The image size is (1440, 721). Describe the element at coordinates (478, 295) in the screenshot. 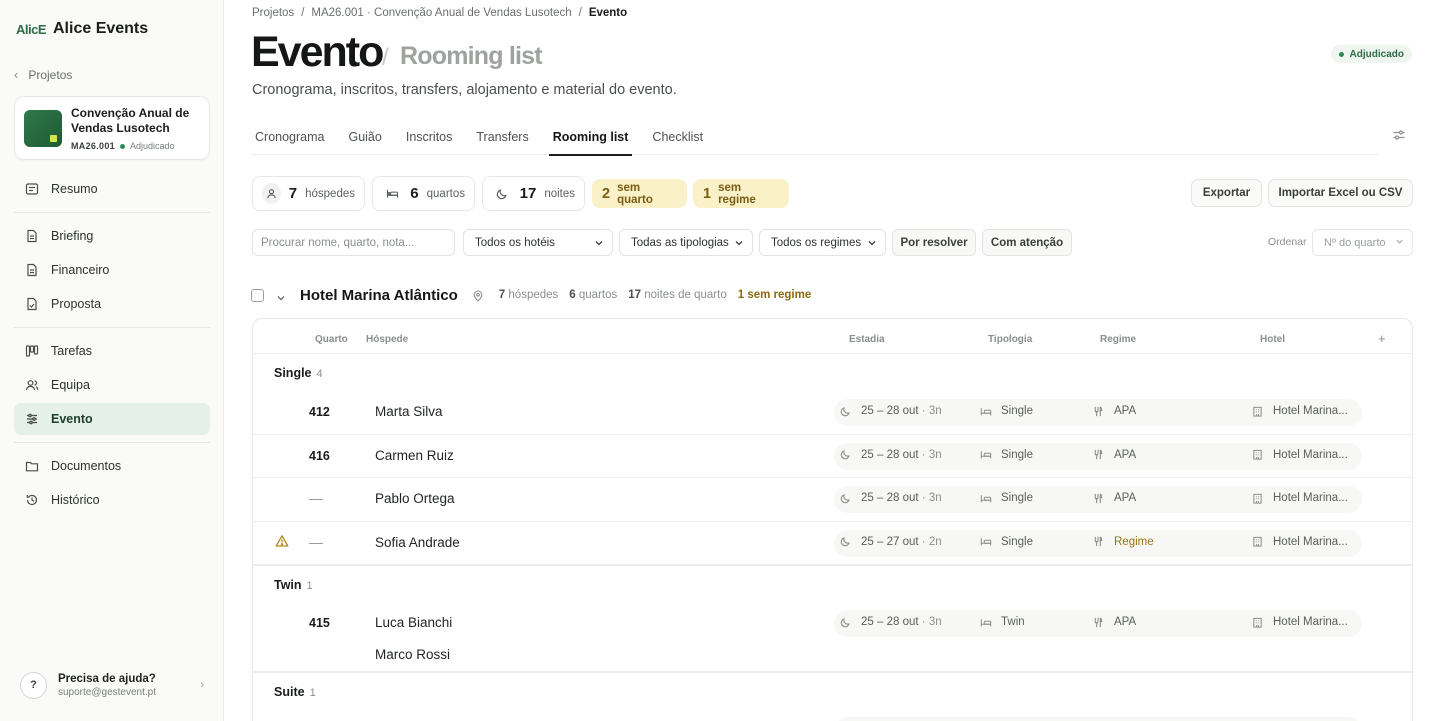

I see `map-pin-icon` at that location.